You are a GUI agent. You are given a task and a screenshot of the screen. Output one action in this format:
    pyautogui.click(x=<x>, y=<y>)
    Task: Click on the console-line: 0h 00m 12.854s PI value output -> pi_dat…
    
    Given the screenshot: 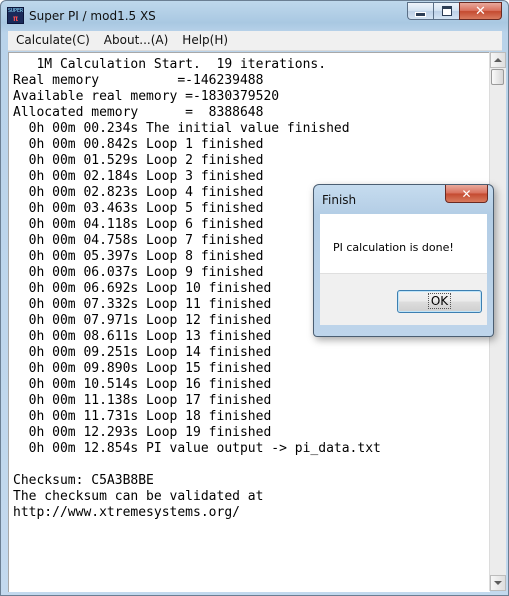 What is the action you would take?
    pyautogui.click(x=197, y=448)
    